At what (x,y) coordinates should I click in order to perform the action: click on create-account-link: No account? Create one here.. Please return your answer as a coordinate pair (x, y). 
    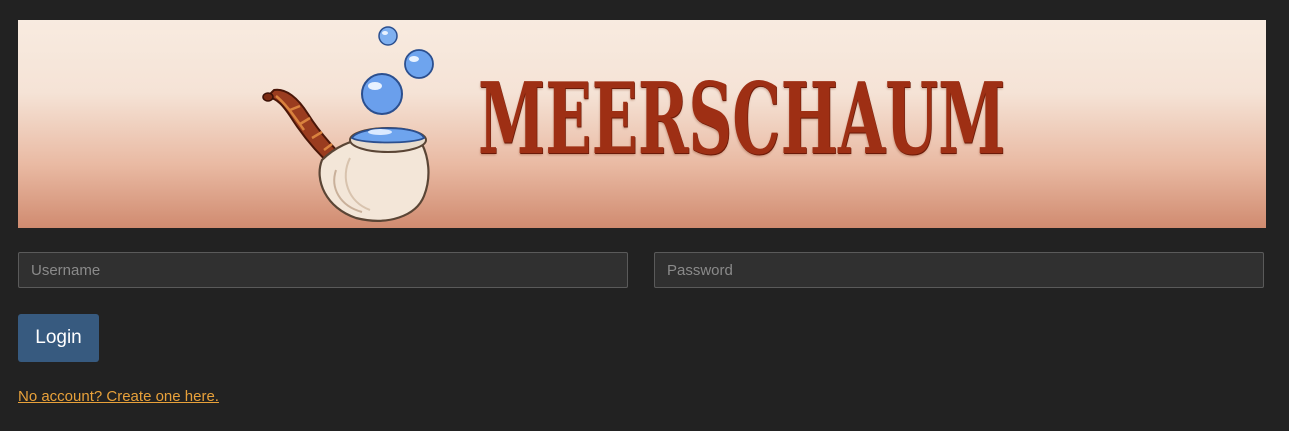
    Looking at the image, I should click on (118, 396).